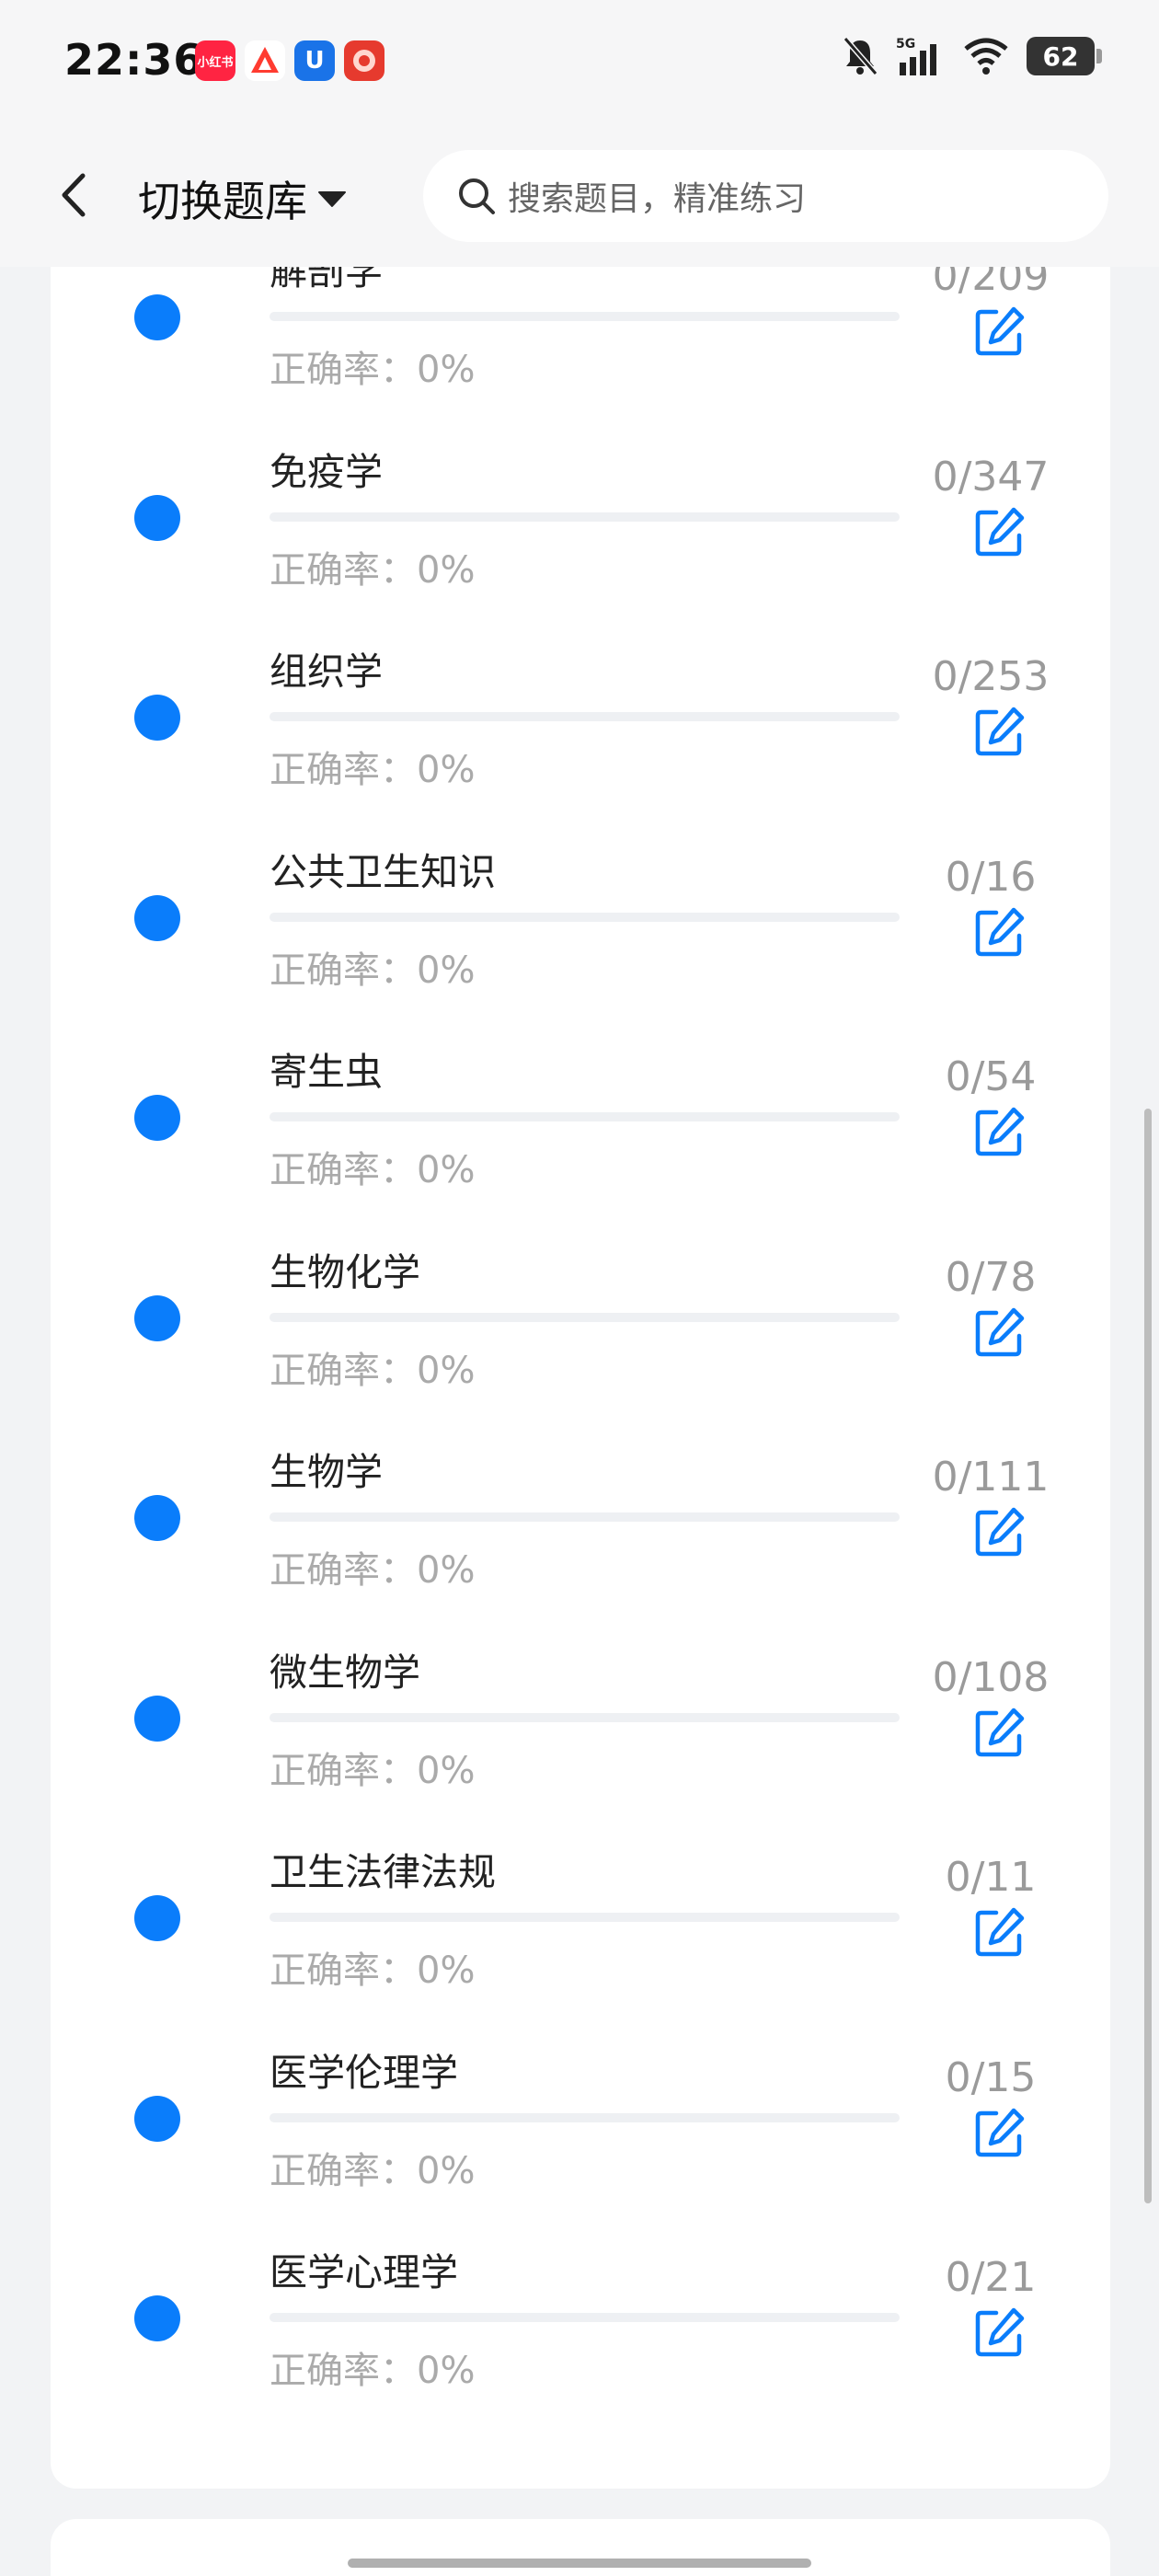  What do you see at coordinates (345, 1672) in the screenshot?
I see `subject-name: 微生物学` at bounding box center [345, 1672].